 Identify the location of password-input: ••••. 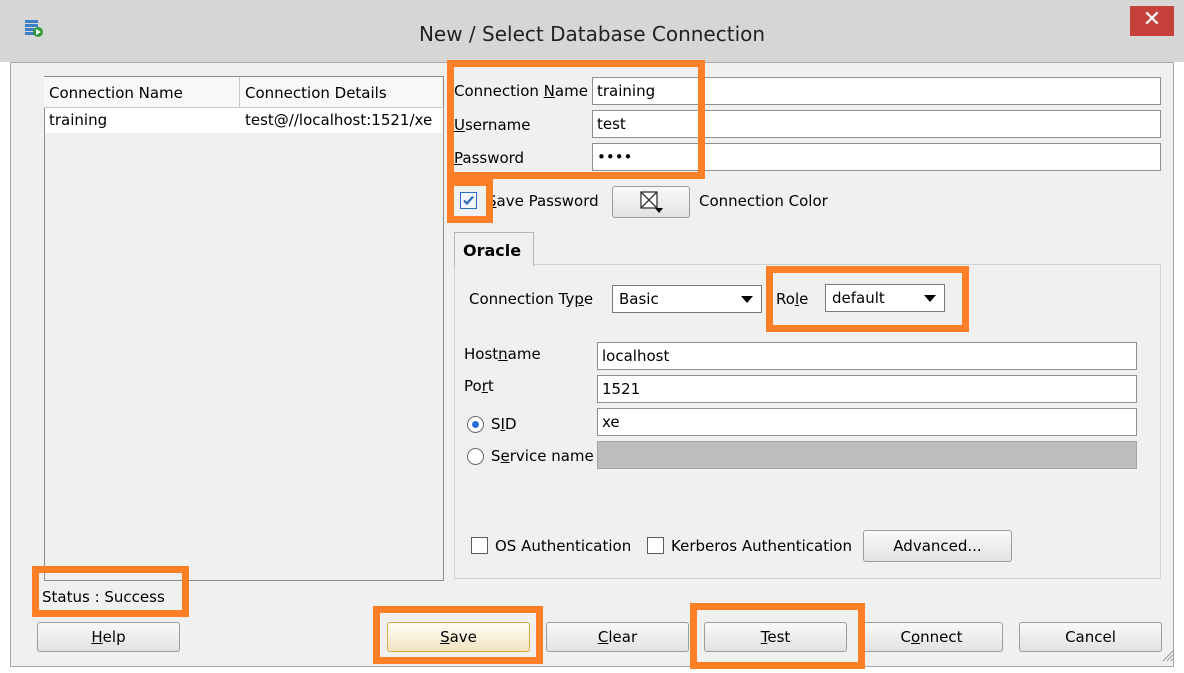
(876, 157).